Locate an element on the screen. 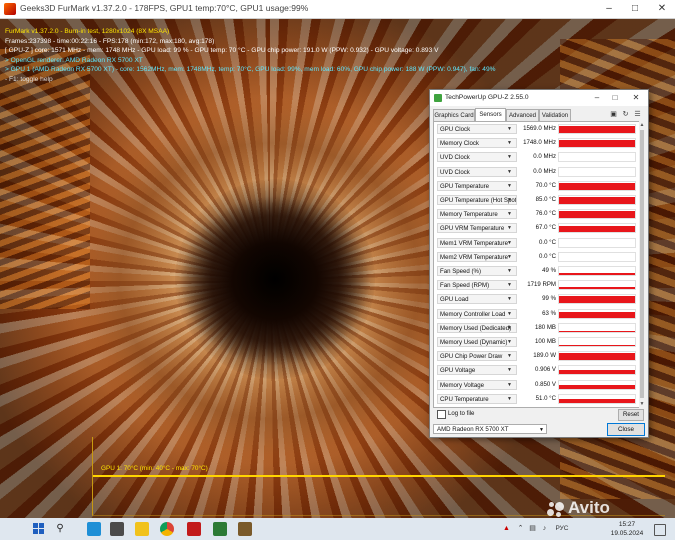 This screenshot has height=540, width=675. sensor-value: 100 MB is located at coordinates (545, 341).